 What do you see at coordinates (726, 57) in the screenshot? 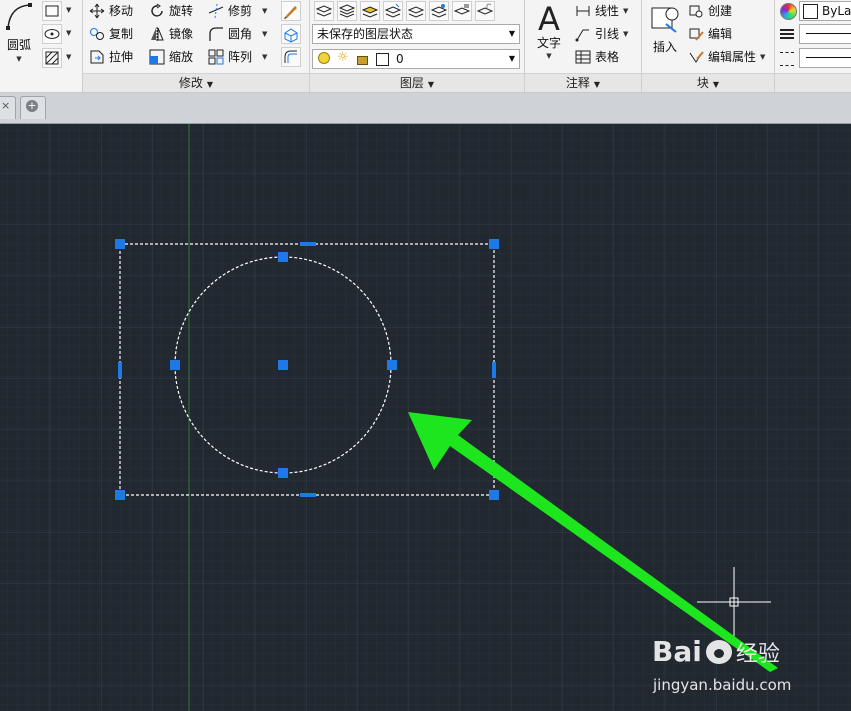
I see `edit-attributes-button: 编辑属性 ▼` at bounding box center [726, 57].